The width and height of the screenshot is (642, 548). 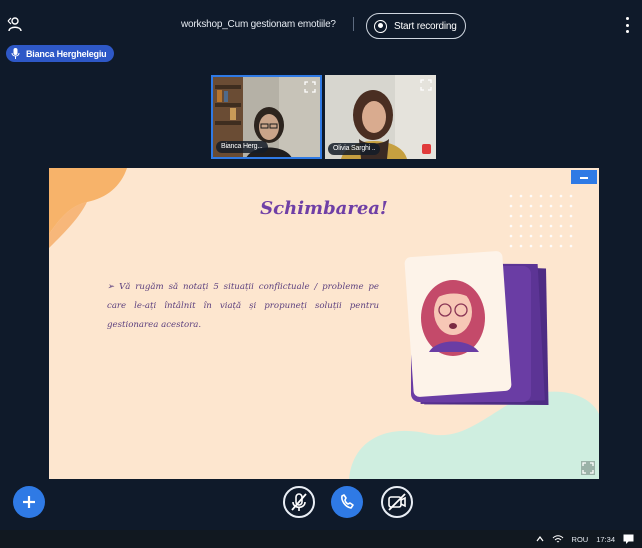 What do you see at coordinates (426, 149) in the screenshot?
I see `mic-muted-icon` at bounding box center [426, 149].